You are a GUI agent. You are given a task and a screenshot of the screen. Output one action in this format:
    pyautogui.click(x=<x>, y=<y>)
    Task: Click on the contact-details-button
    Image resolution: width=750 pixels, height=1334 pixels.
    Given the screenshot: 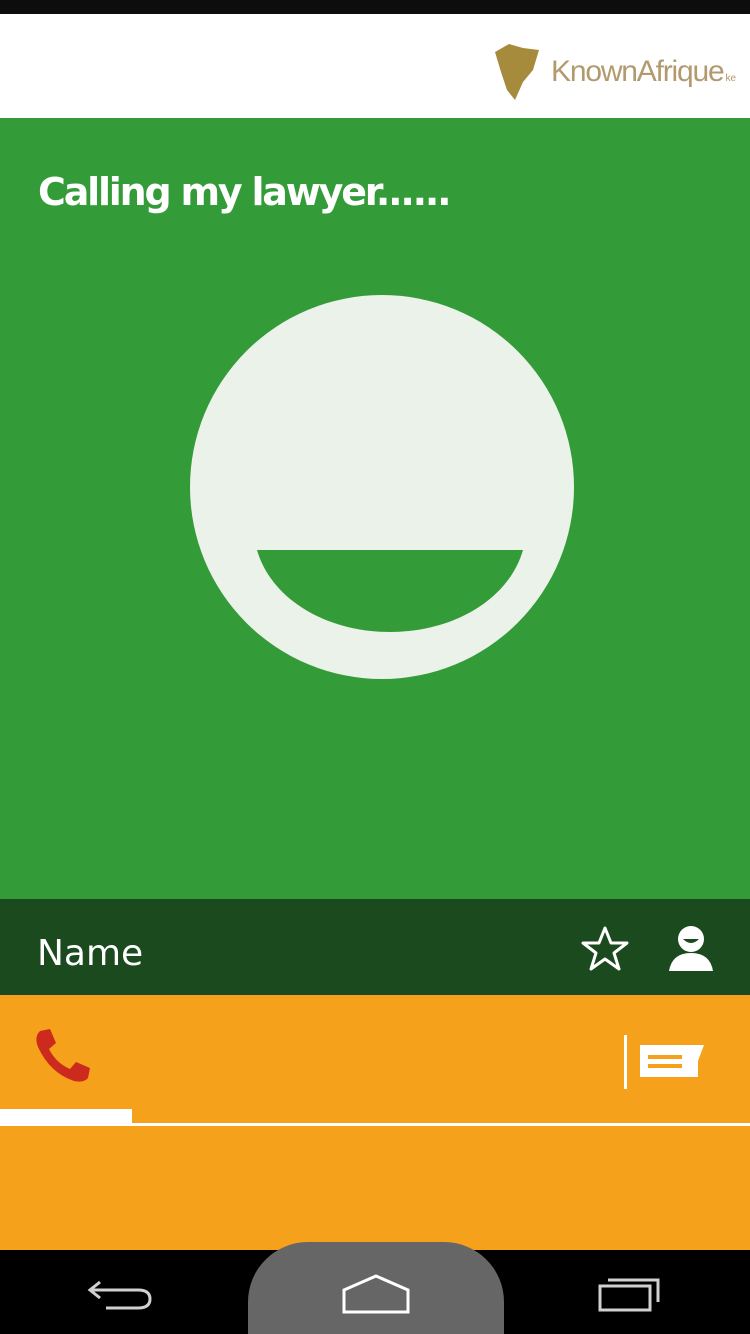 What is the action you would take?
    pyautogui.click(x=691, y=948)
    